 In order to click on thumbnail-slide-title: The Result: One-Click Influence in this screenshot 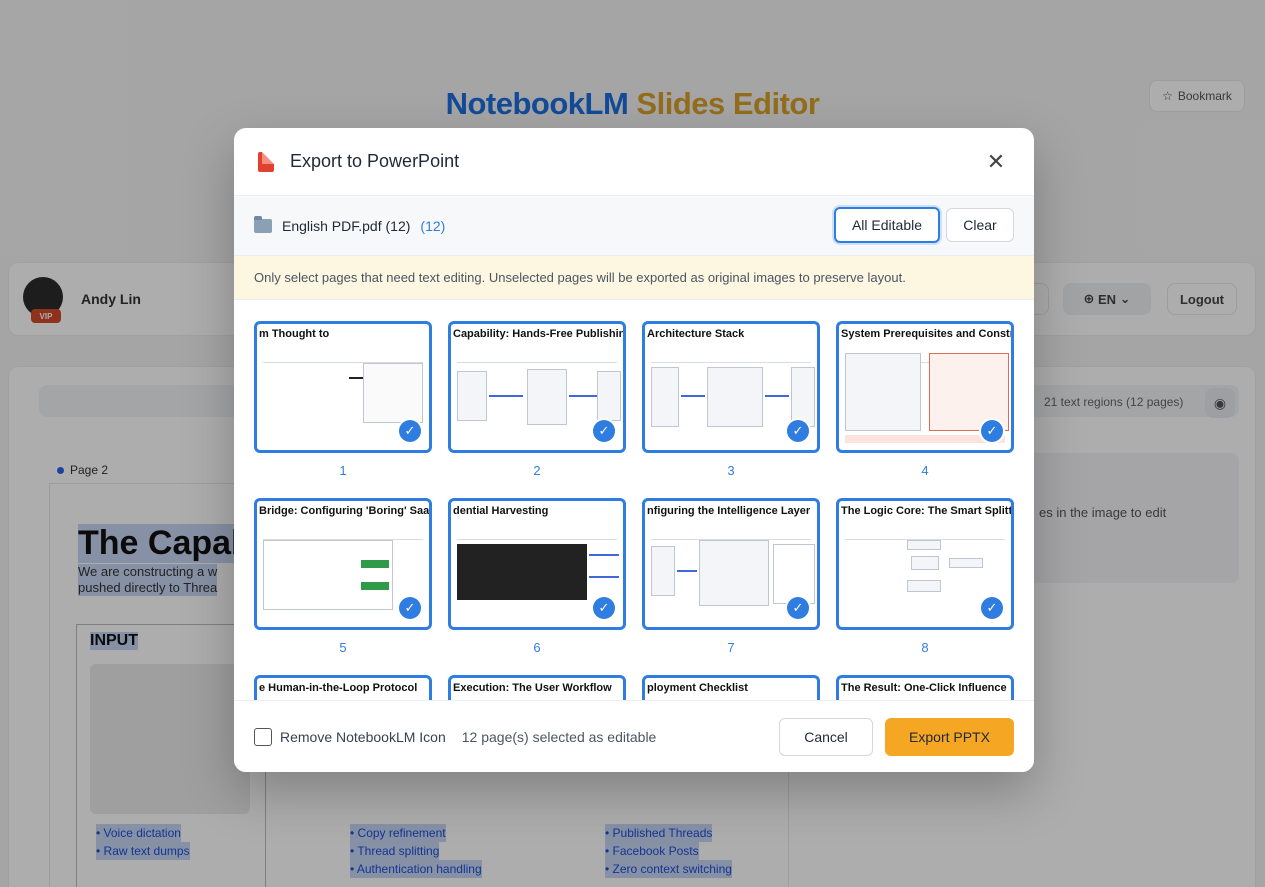, I will do `click(924, 688)`.